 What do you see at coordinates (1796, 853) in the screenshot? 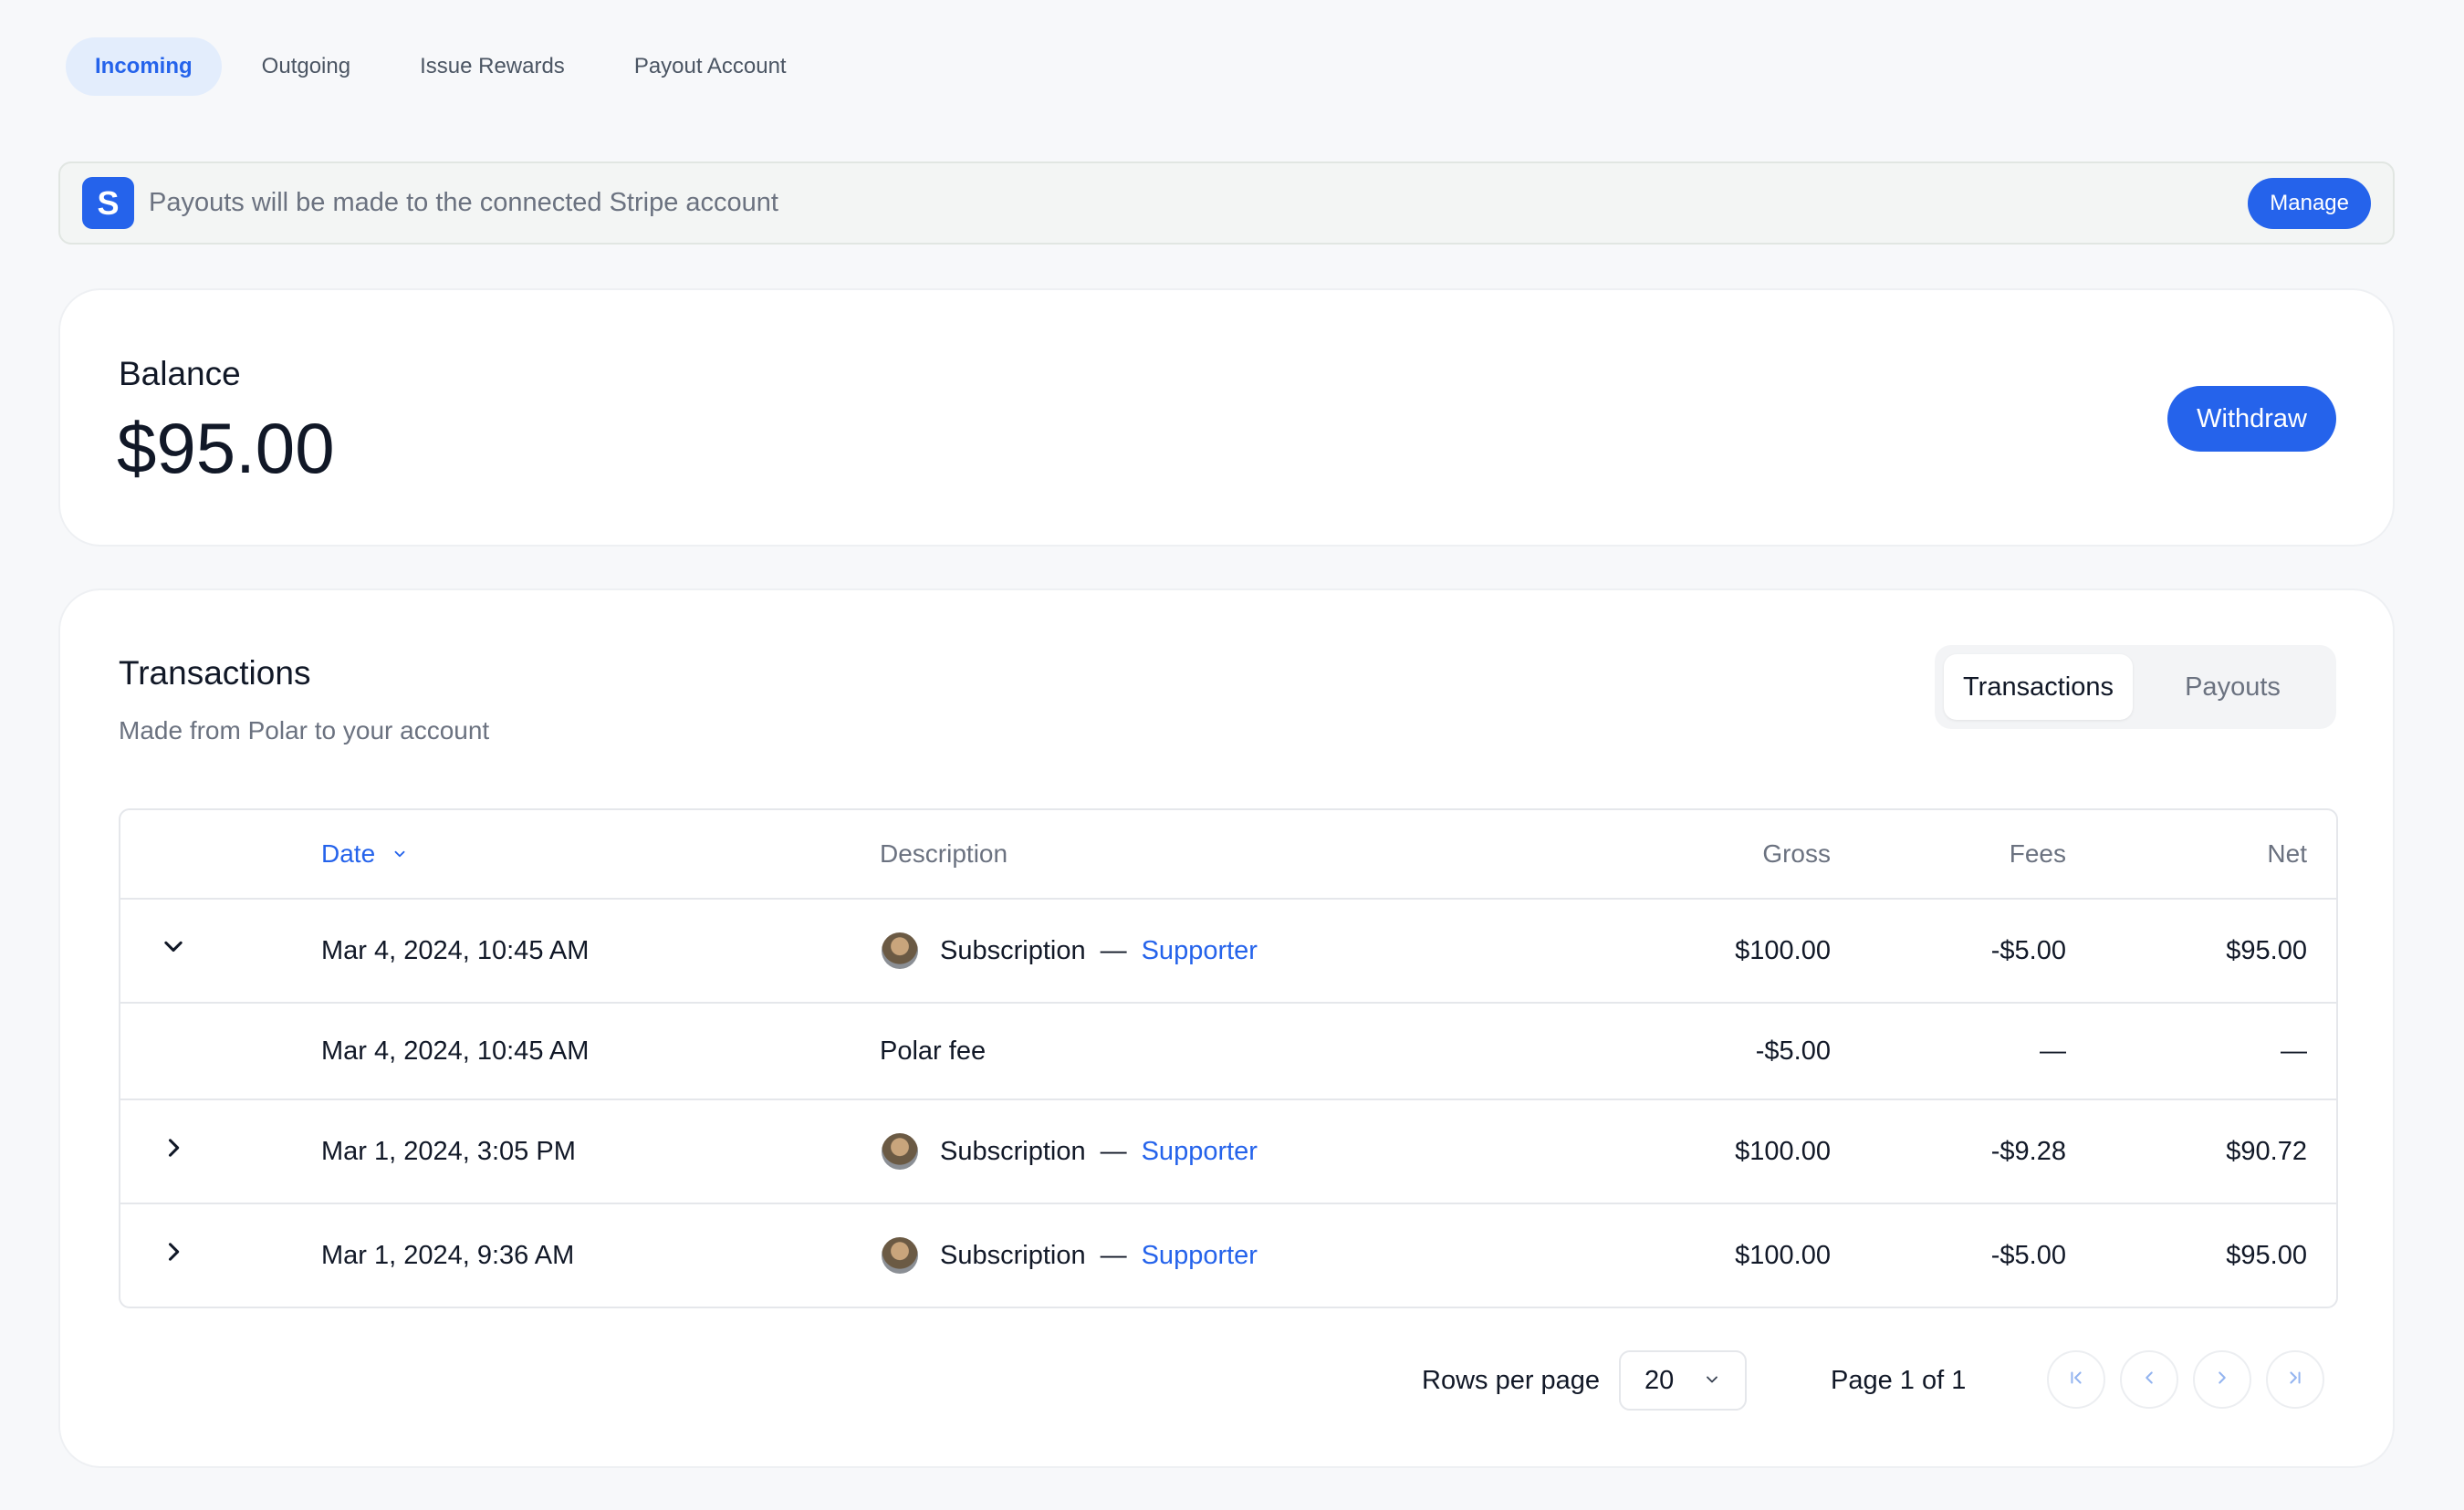
I see `gross-header: Gross` at bounding box center [1796, 853].